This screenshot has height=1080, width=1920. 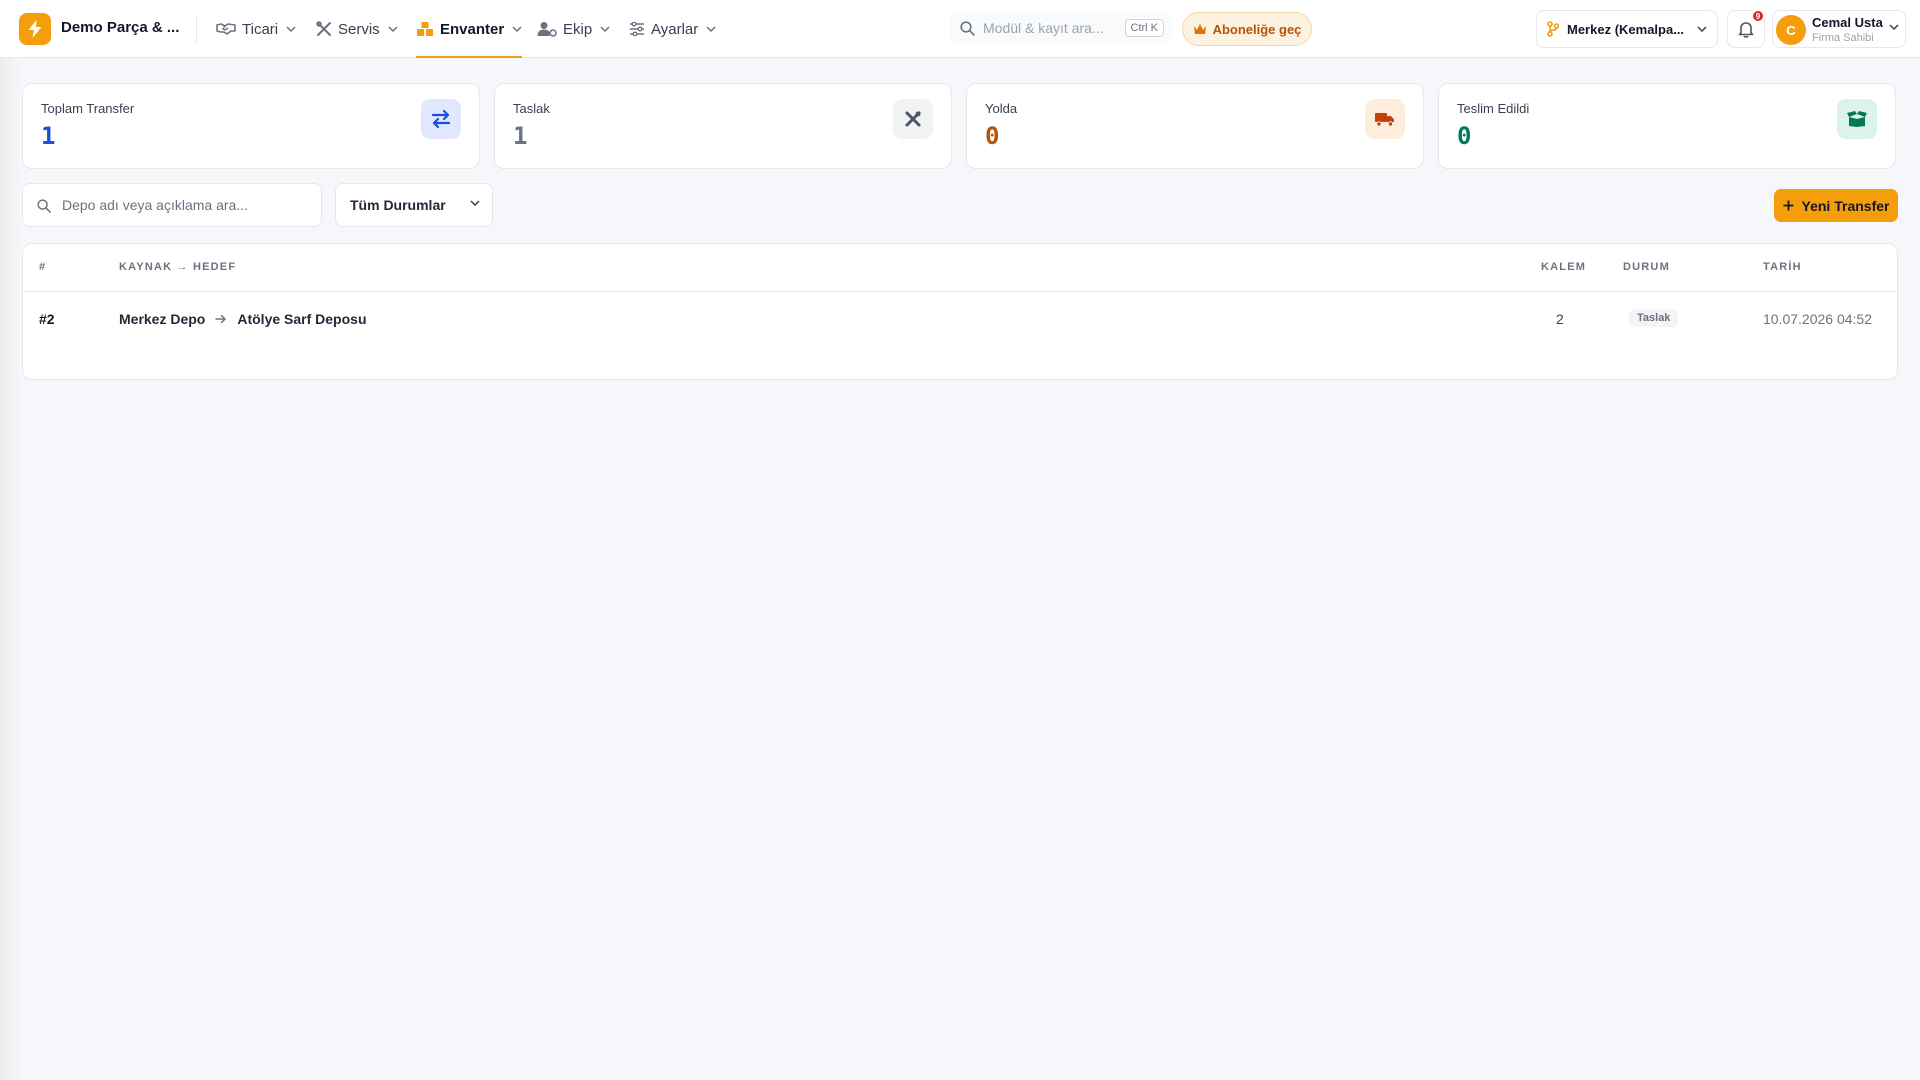 What do you see at coordinates (251, 126) in the screenshot?
I see `stat-card-total: Toplam Transfer 1` at bounding box center [251, 126].